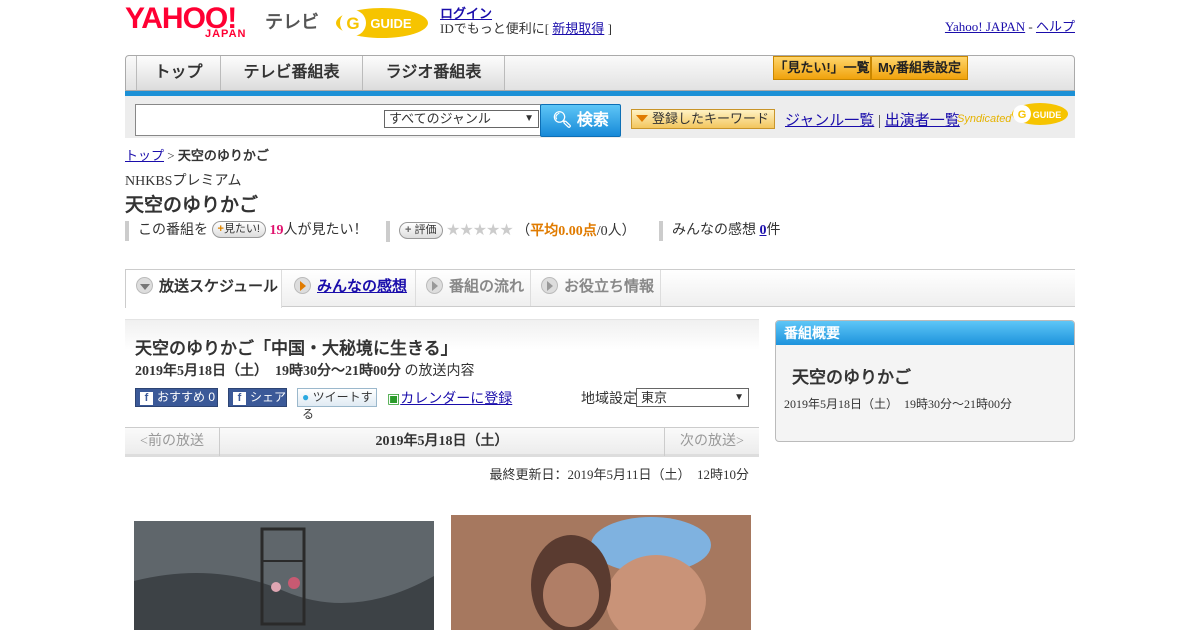  I want to click on search-button-label: 検索, so click(592, 120).